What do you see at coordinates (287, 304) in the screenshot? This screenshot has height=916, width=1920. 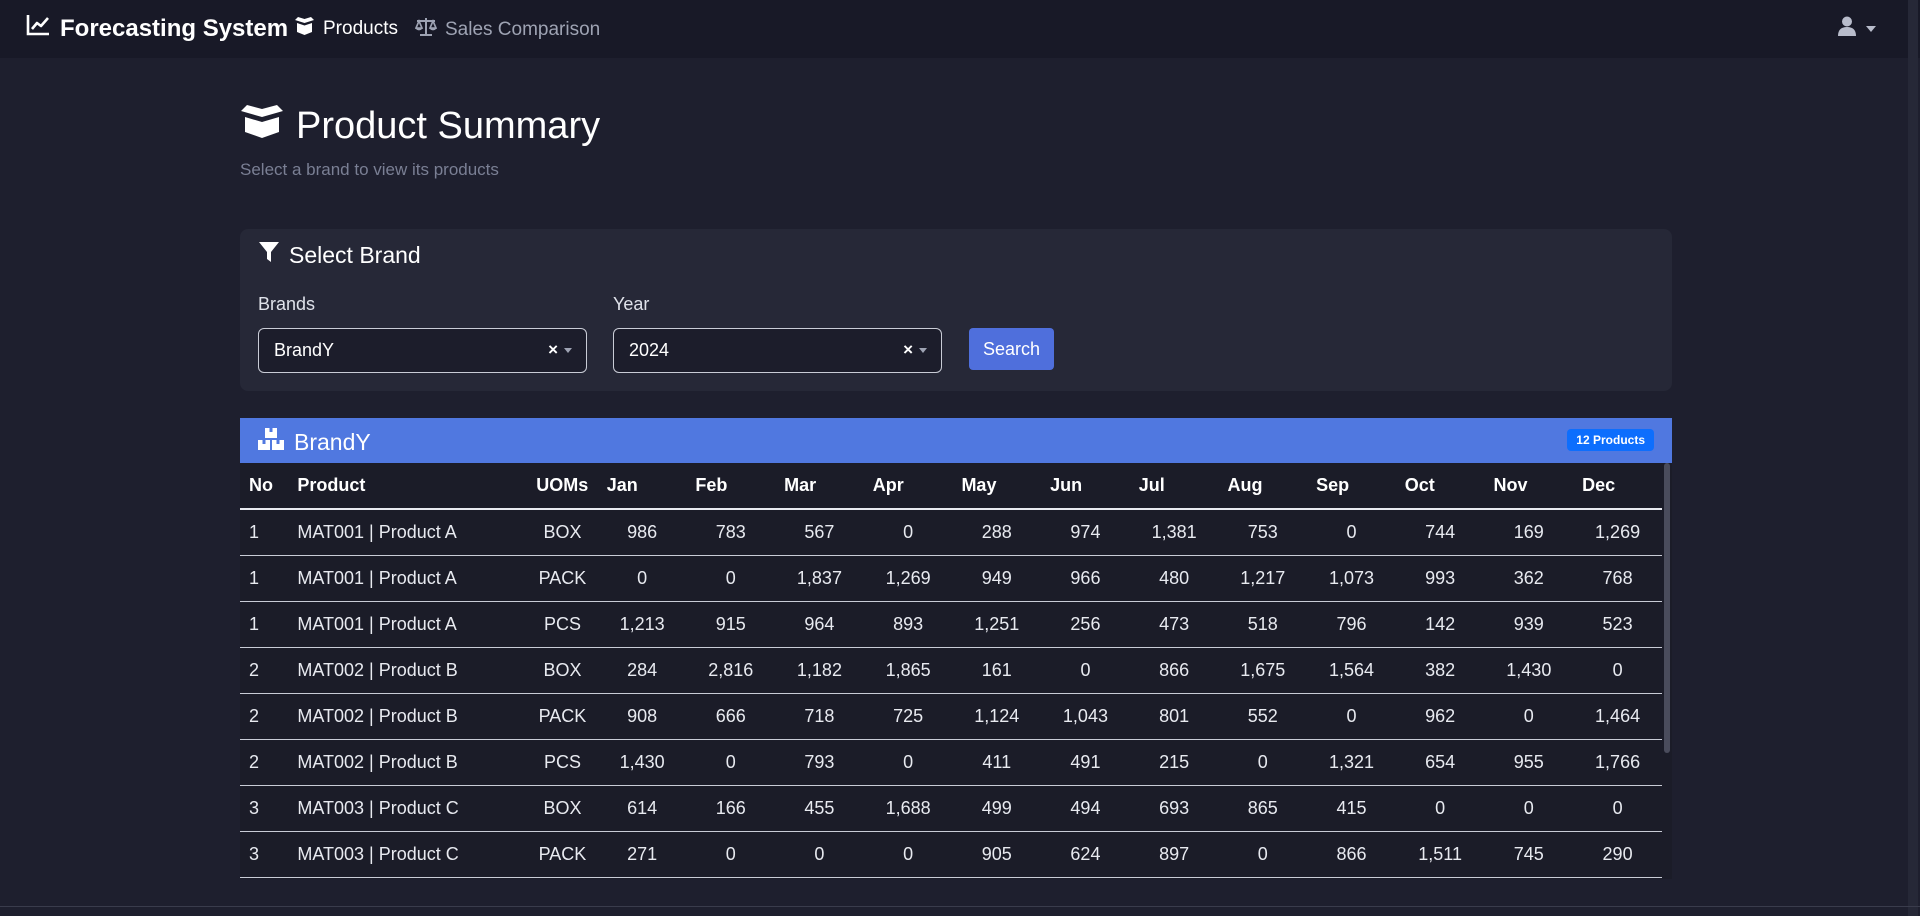 I see `brands-label: Brands` at bounding box center [287, 304].